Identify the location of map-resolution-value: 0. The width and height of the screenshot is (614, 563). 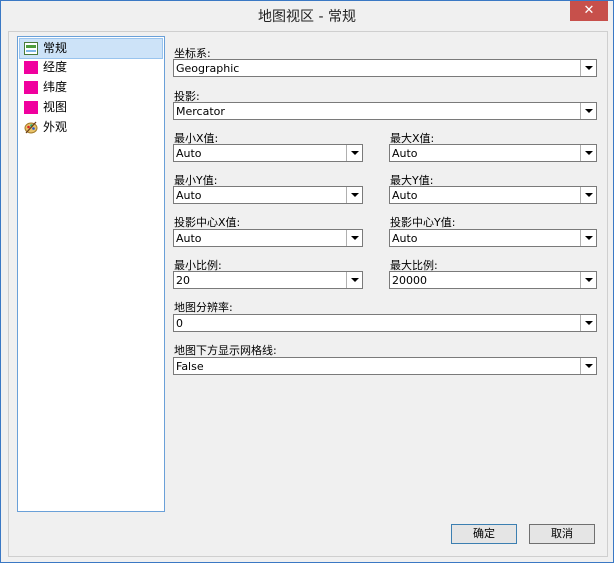
(179, 323).